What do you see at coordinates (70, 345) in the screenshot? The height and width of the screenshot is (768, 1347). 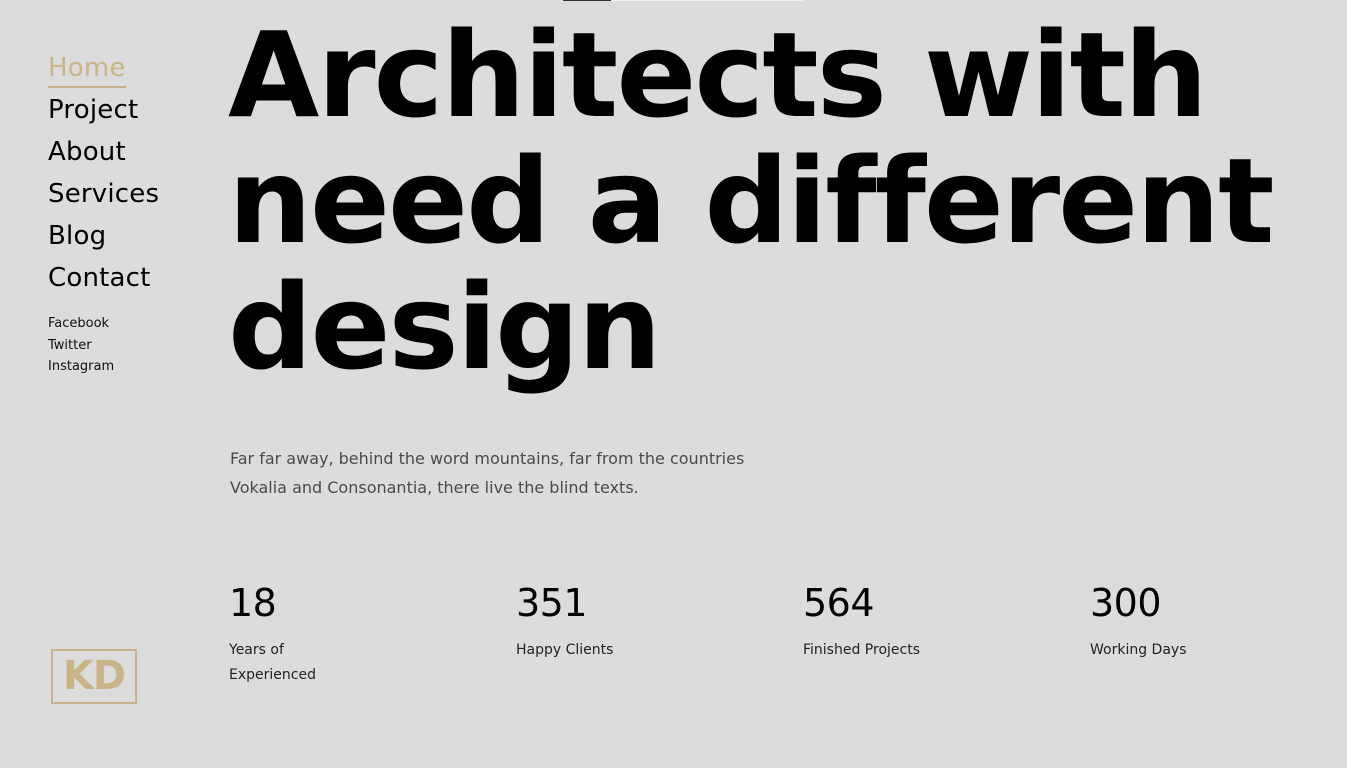 I see `social-link-twitter: Twitter` at bounding box center [70, 345].